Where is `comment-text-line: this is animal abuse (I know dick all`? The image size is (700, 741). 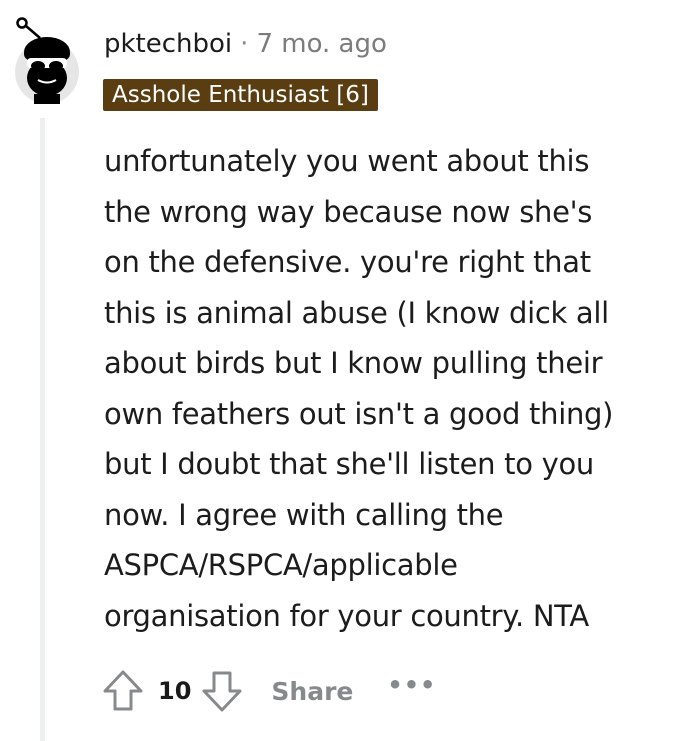 comment-text-line: this is animal abuse (I know dick all is located at coordinates (356, 312).